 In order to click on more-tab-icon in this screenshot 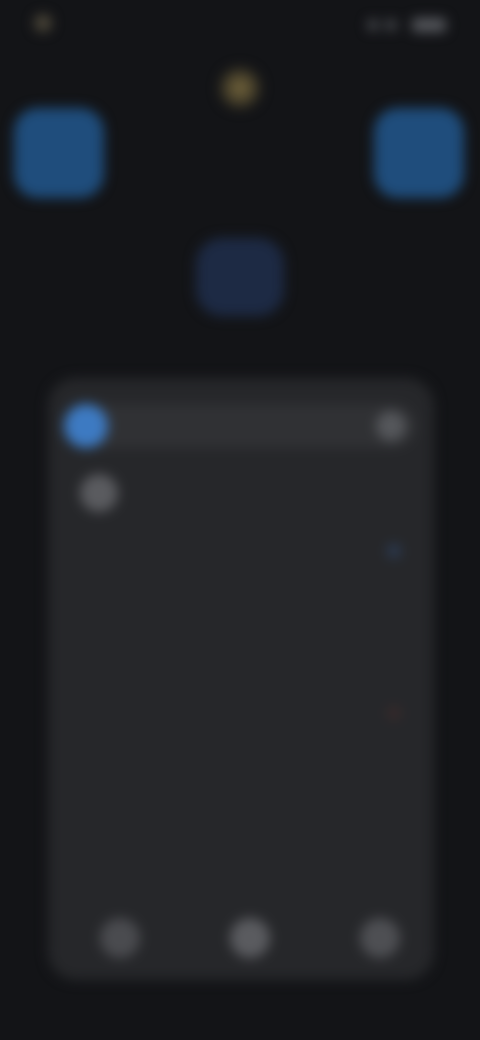, I will do `click(391, 426)`.